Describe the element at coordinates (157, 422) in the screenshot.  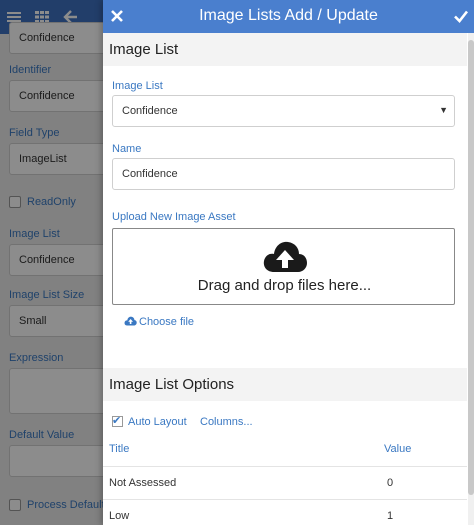
I see `auto-layout-label: Auto Layout` at that location.